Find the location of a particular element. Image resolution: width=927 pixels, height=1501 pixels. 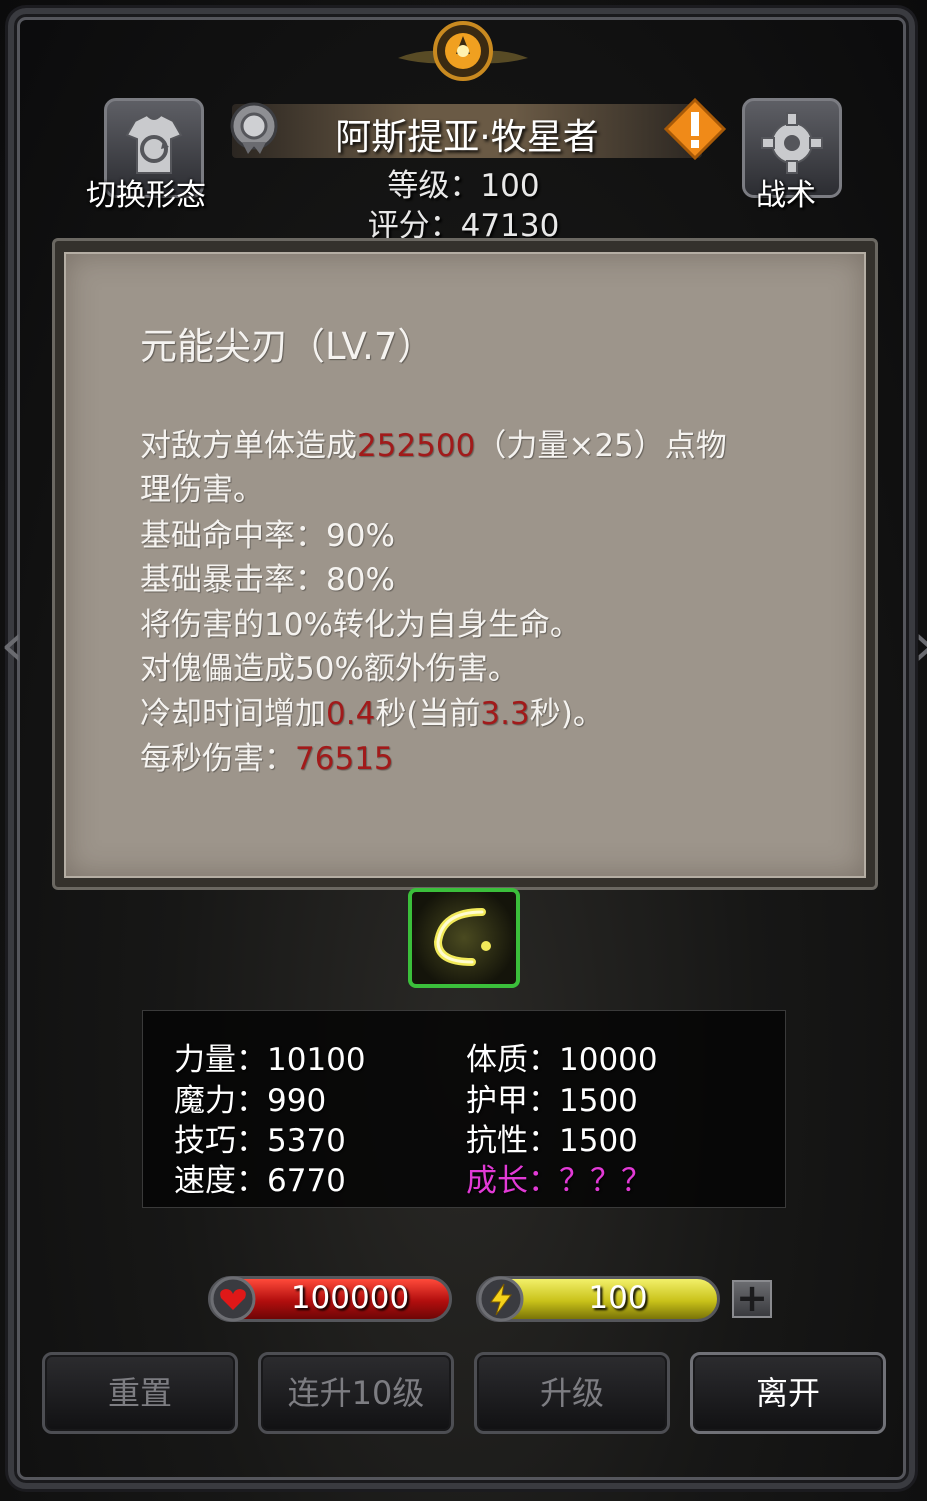

crit-rate-line: 基础暴击率：80% is located at coordinates (267, 580).